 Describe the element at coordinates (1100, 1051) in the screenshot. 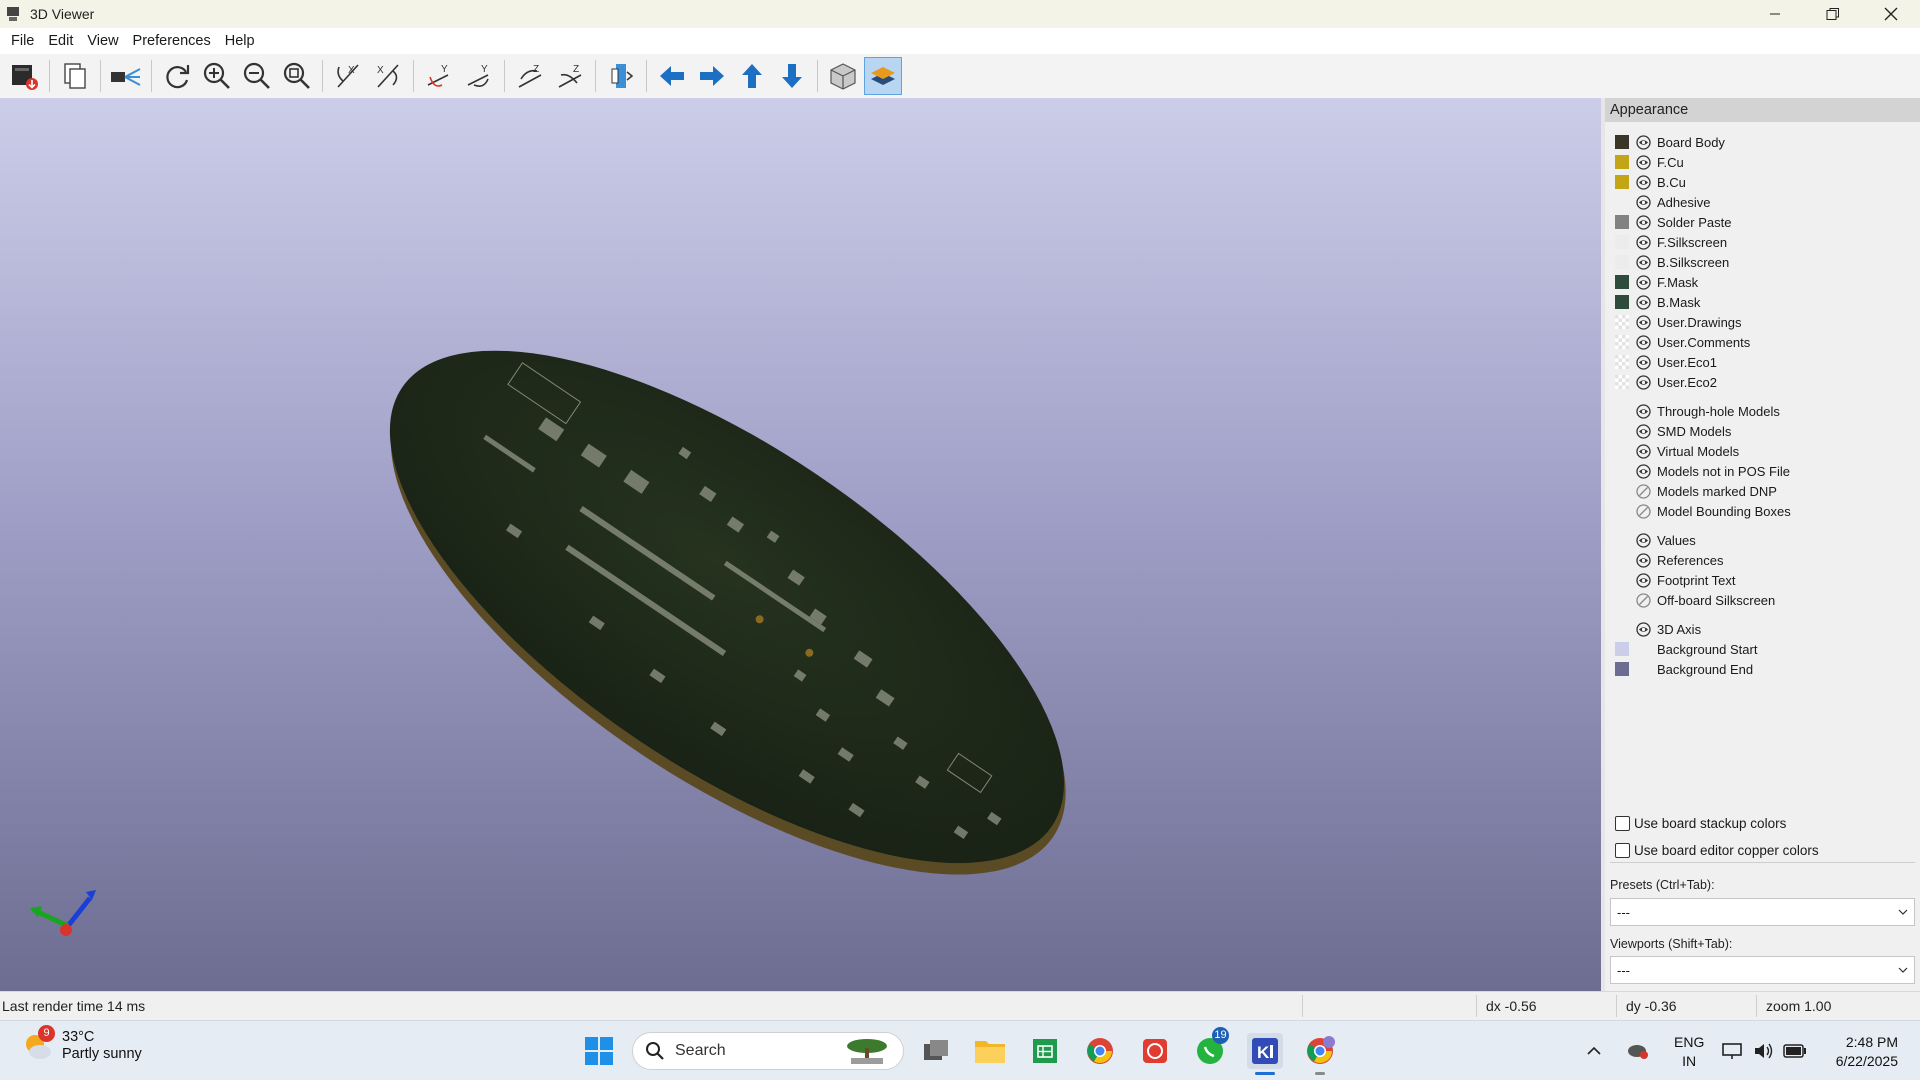

I see `chrome-button` at that location.